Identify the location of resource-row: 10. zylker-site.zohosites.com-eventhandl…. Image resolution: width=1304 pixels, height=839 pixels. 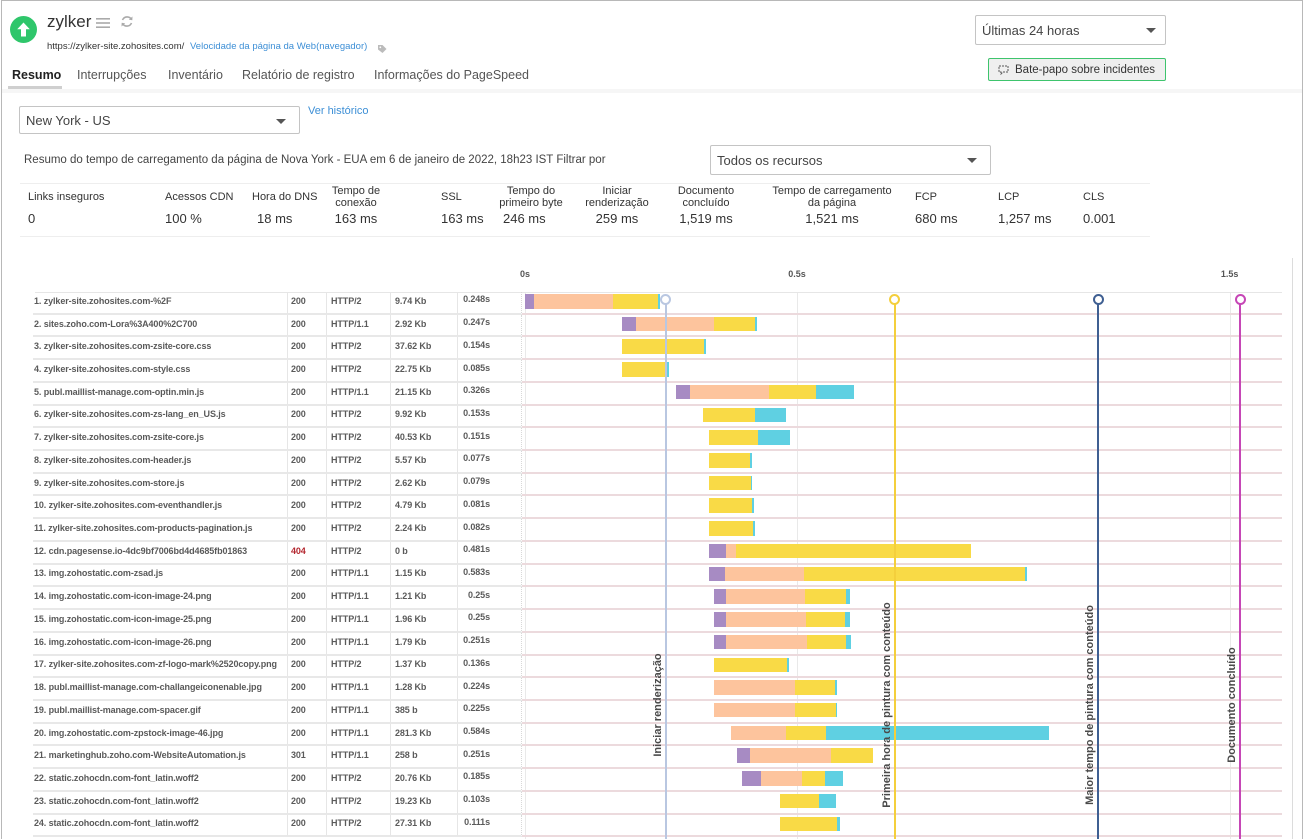
(657, 508).